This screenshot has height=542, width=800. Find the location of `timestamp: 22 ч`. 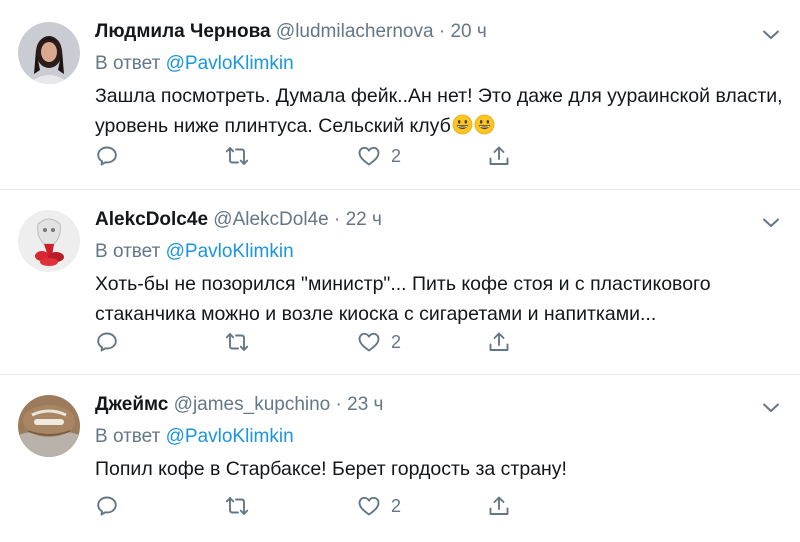

timestamp: 22 ч is located at coordinates (364, 219).